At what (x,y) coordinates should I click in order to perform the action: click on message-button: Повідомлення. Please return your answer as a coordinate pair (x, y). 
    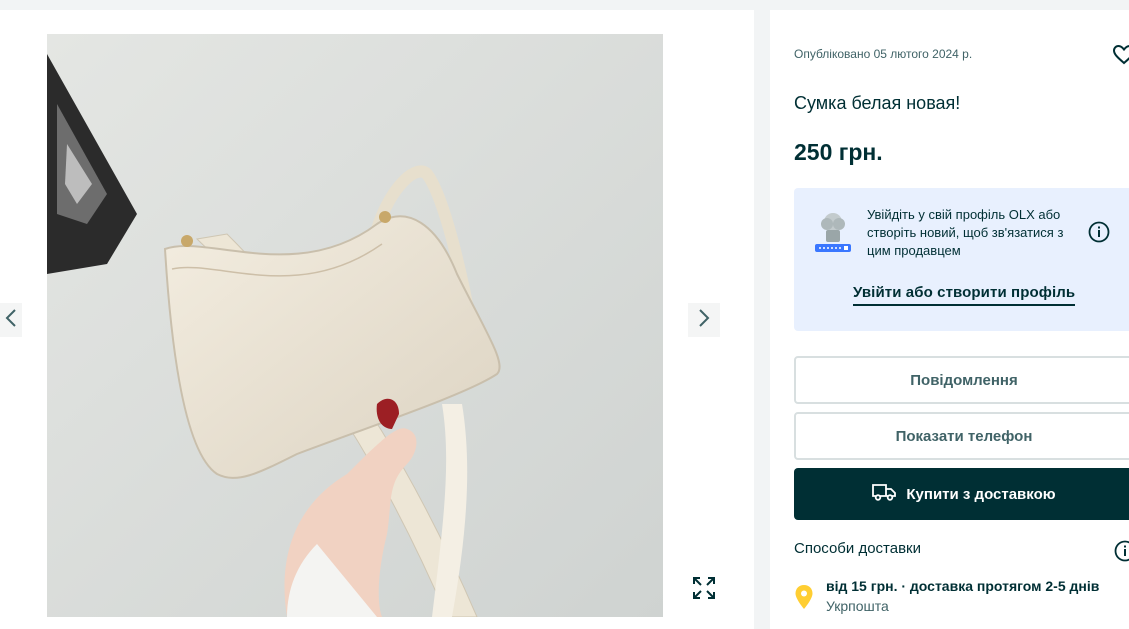
    Looking at the image, I should click on (961, 380).